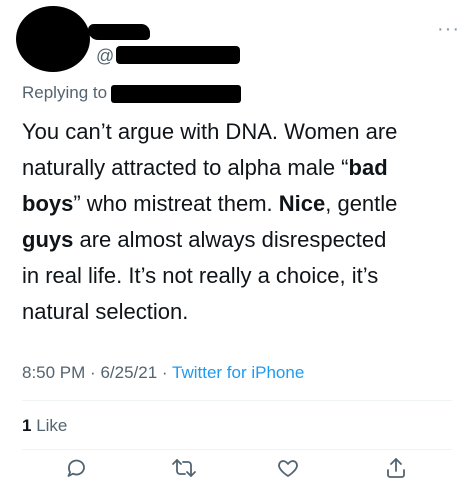 Image resolution: width=474 pixels, height=494 pixels. I want to click on retweet-button, so click(184, 470).